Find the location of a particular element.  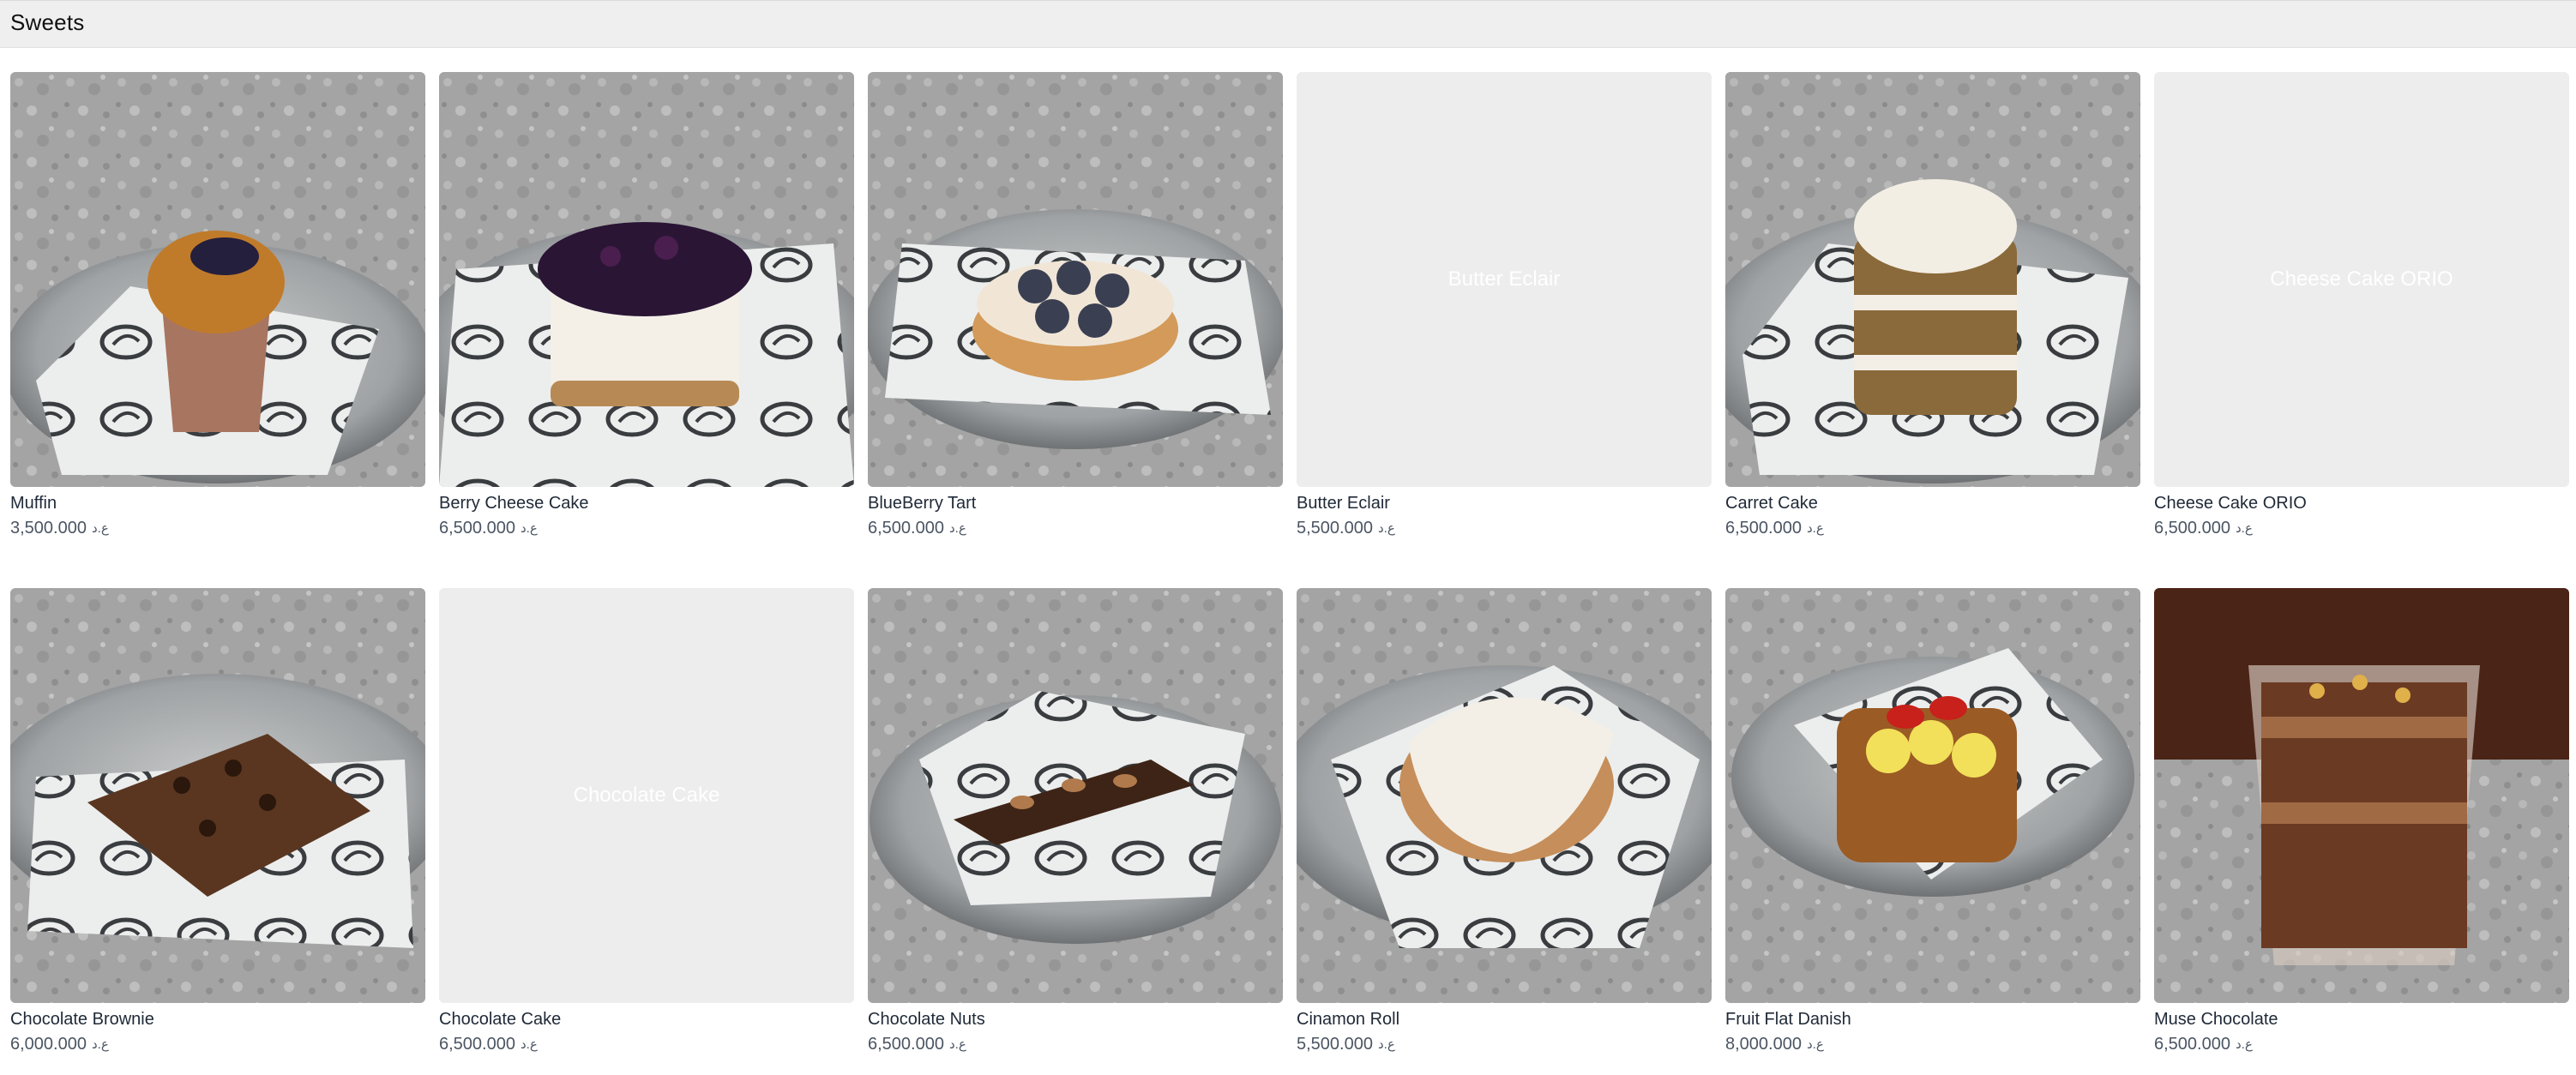

product-card: Berry Cheese Cake 6,500.000 ع.د is located at coordinates (646, 312).